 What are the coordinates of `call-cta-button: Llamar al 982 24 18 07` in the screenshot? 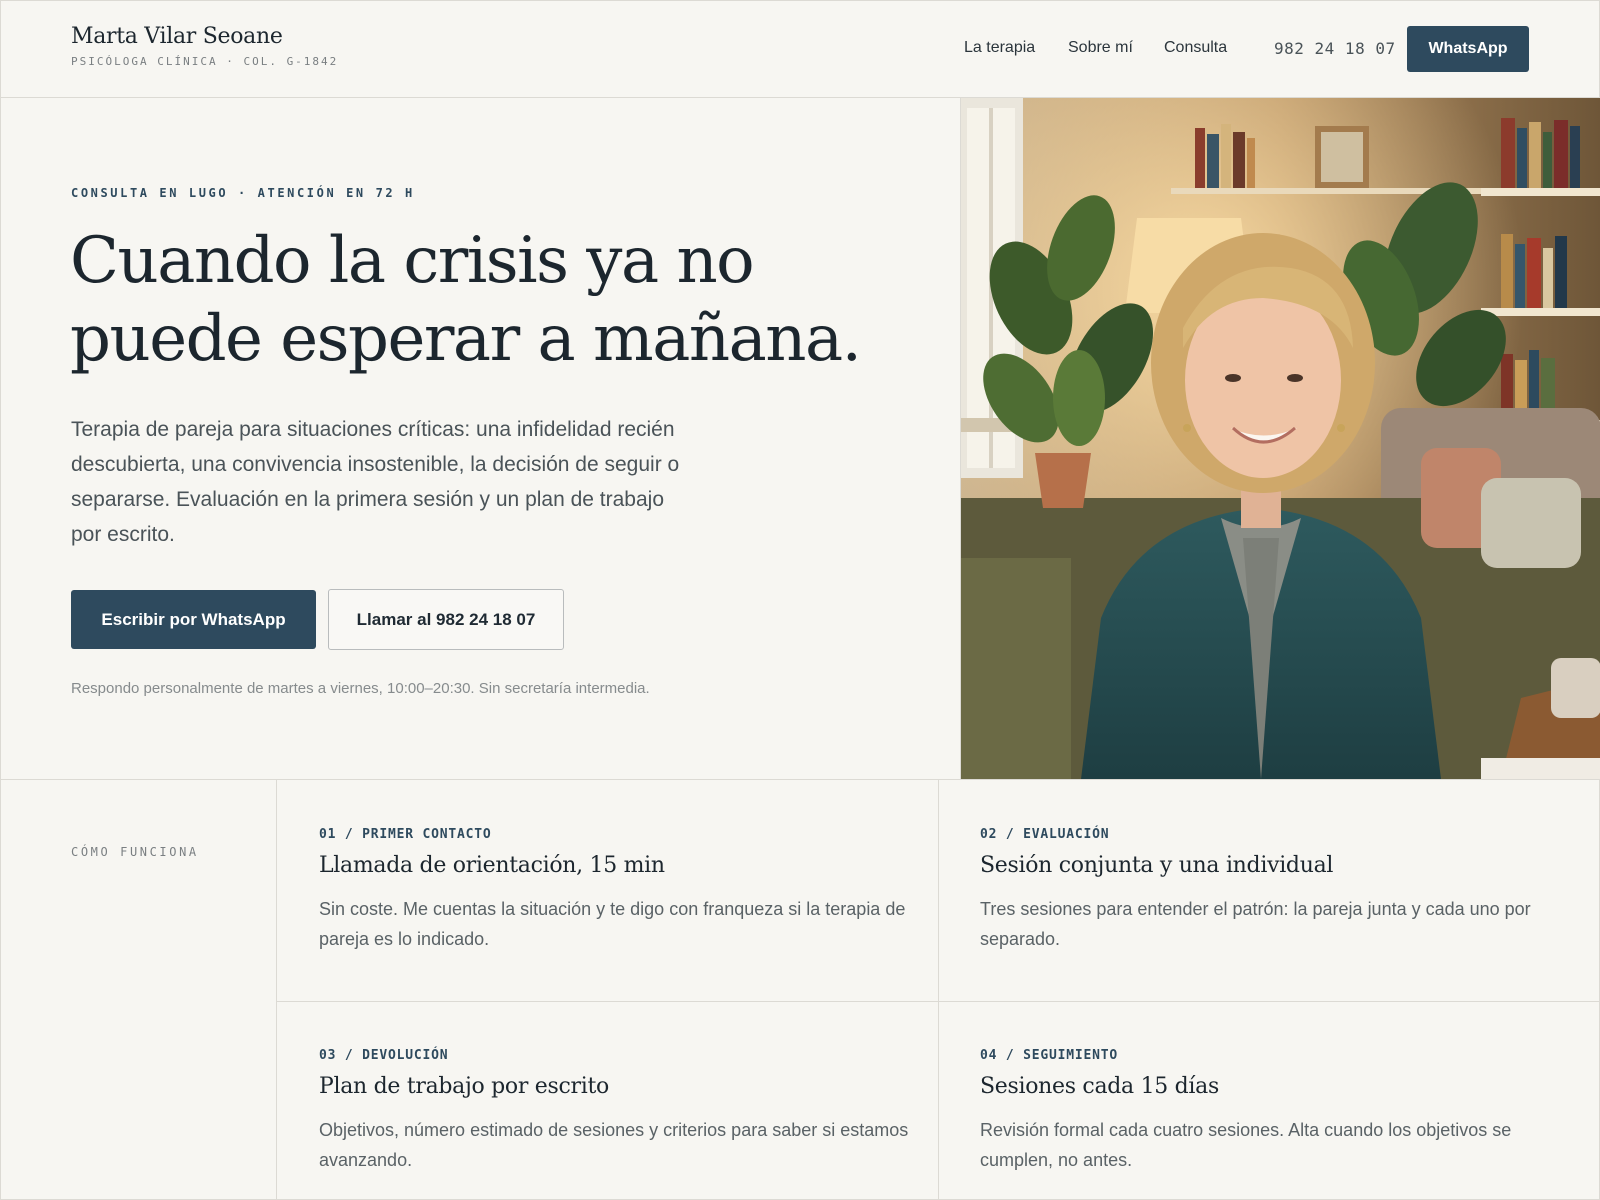 It's located at (446, 619).